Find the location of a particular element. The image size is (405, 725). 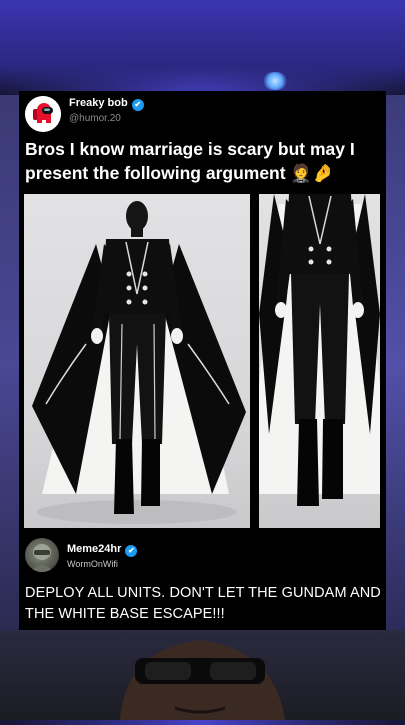

reply-avatar-icon is located at coordinates (42, 558).